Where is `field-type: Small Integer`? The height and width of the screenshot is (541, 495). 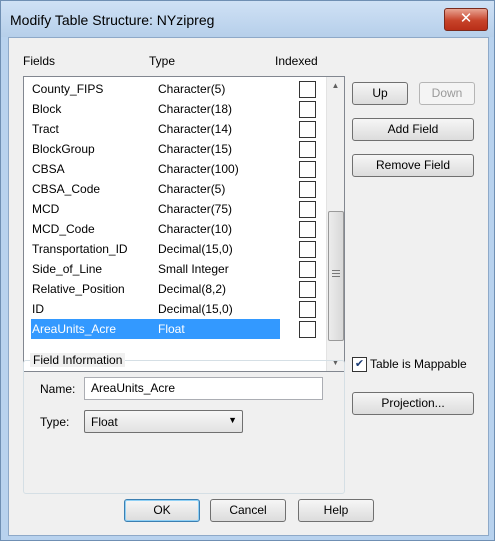
field-type: Small Integer is located at coordinates (193, 269).